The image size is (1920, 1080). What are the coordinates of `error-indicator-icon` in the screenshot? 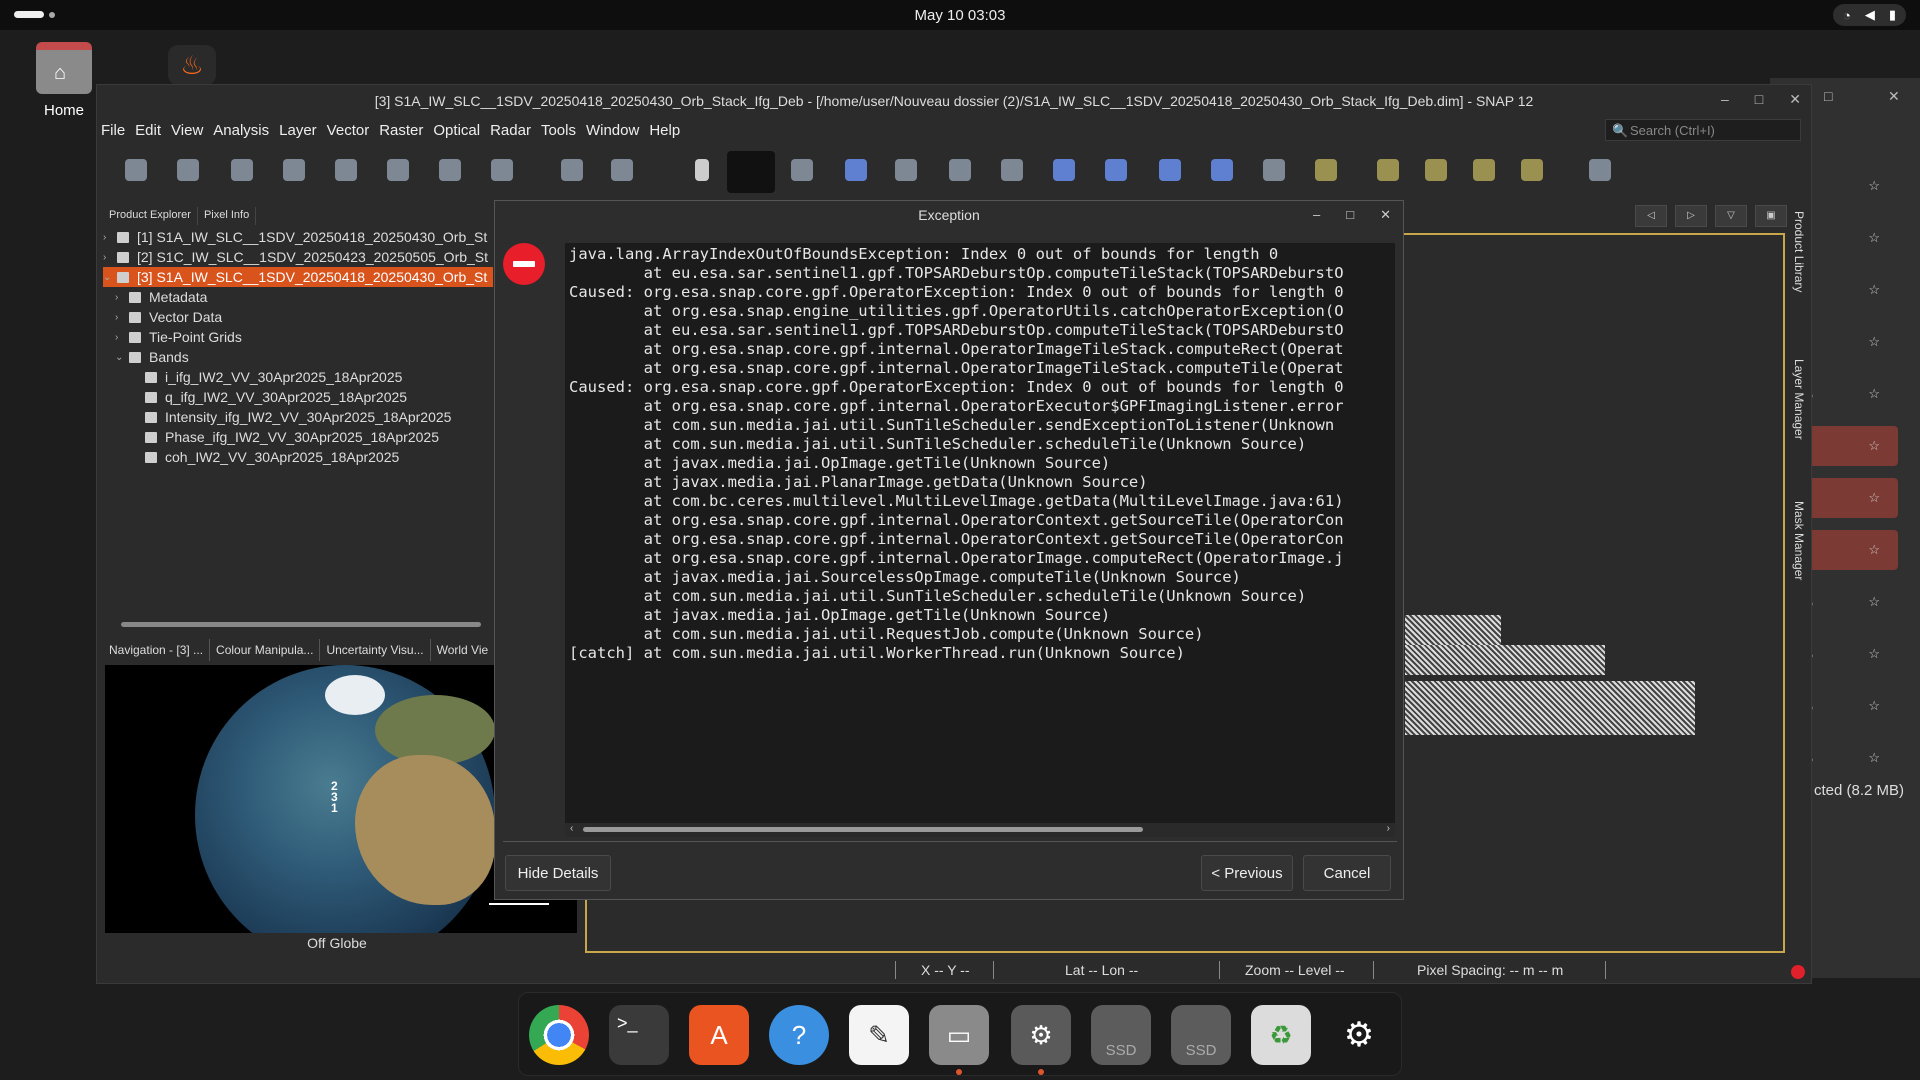 It's located at (1798, 972).